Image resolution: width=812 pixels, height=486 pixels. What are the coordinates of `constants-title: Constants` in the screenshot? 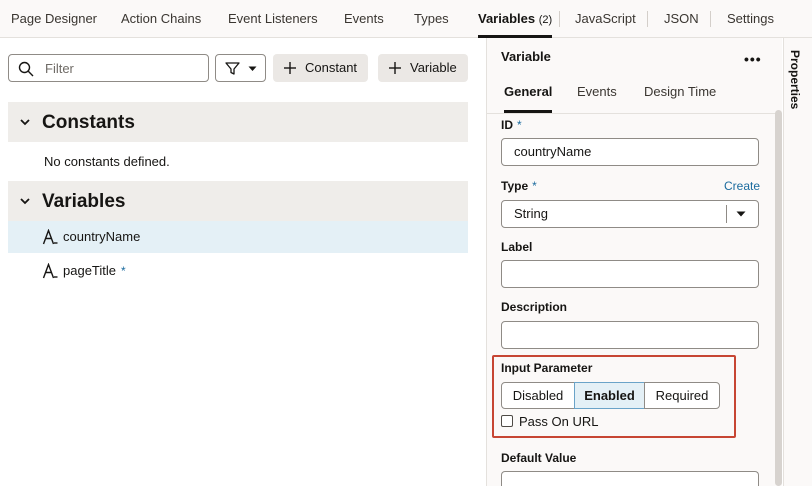 It's located at (88, 122).